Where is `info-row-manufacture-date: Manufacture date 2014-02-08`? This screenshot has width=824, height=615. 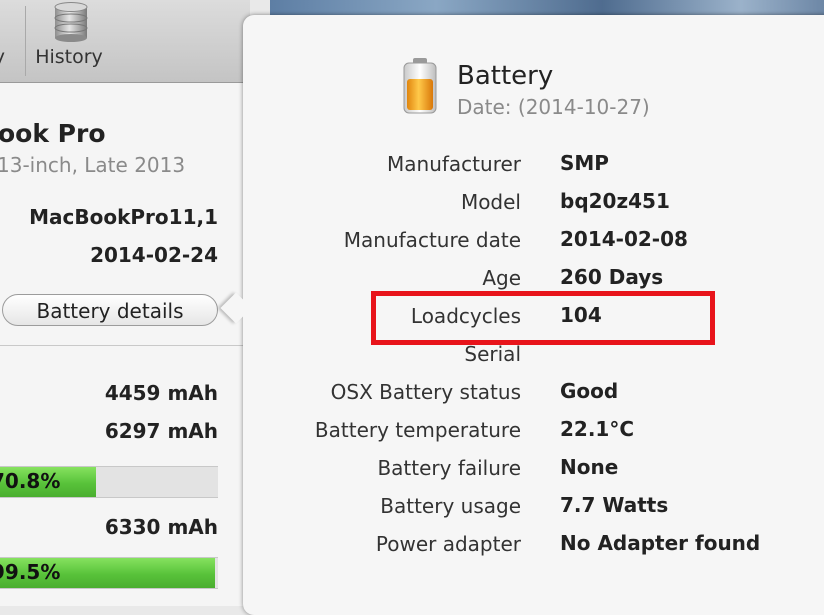
info-row-manufacture-date: Manufacture date 2014-02-08 is located at coordinates (540, 240).